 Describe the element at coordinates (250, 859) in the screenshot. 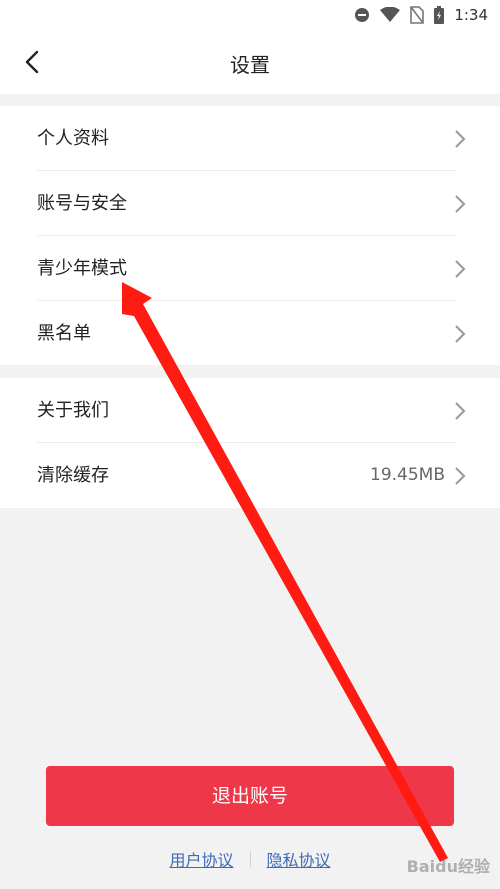

I see `footer-divider` at that location.